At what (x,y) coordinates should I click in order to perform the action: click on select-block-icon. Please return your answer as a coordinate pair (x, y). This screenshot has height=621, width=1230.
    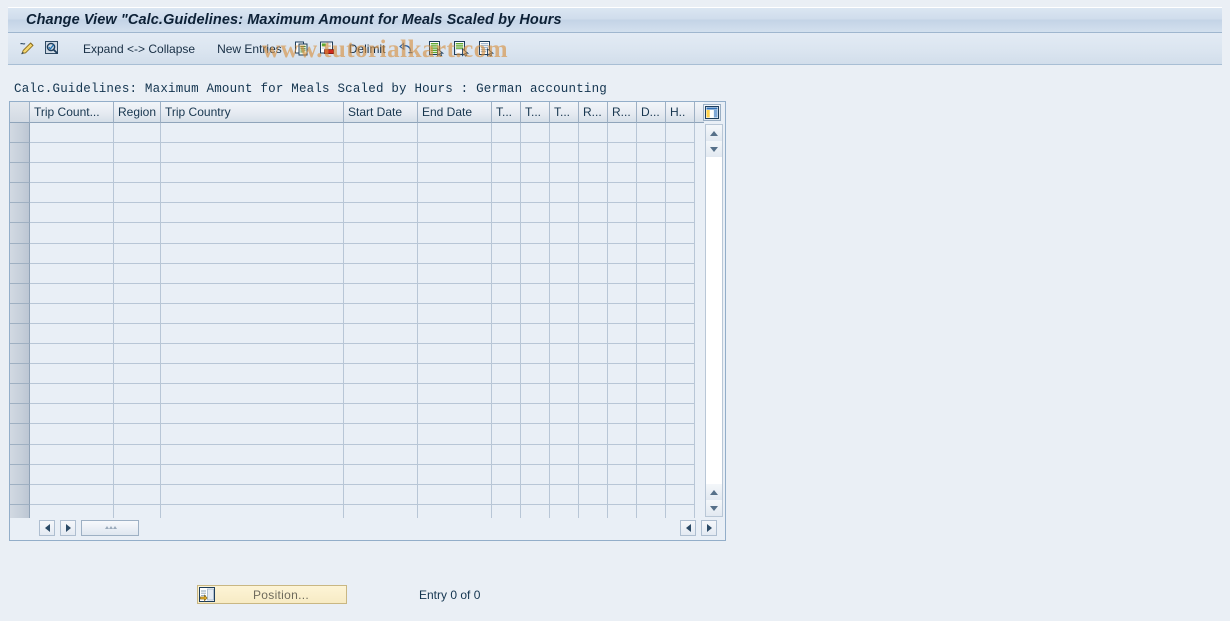
    Looking at the image, I should click on (486, 49).